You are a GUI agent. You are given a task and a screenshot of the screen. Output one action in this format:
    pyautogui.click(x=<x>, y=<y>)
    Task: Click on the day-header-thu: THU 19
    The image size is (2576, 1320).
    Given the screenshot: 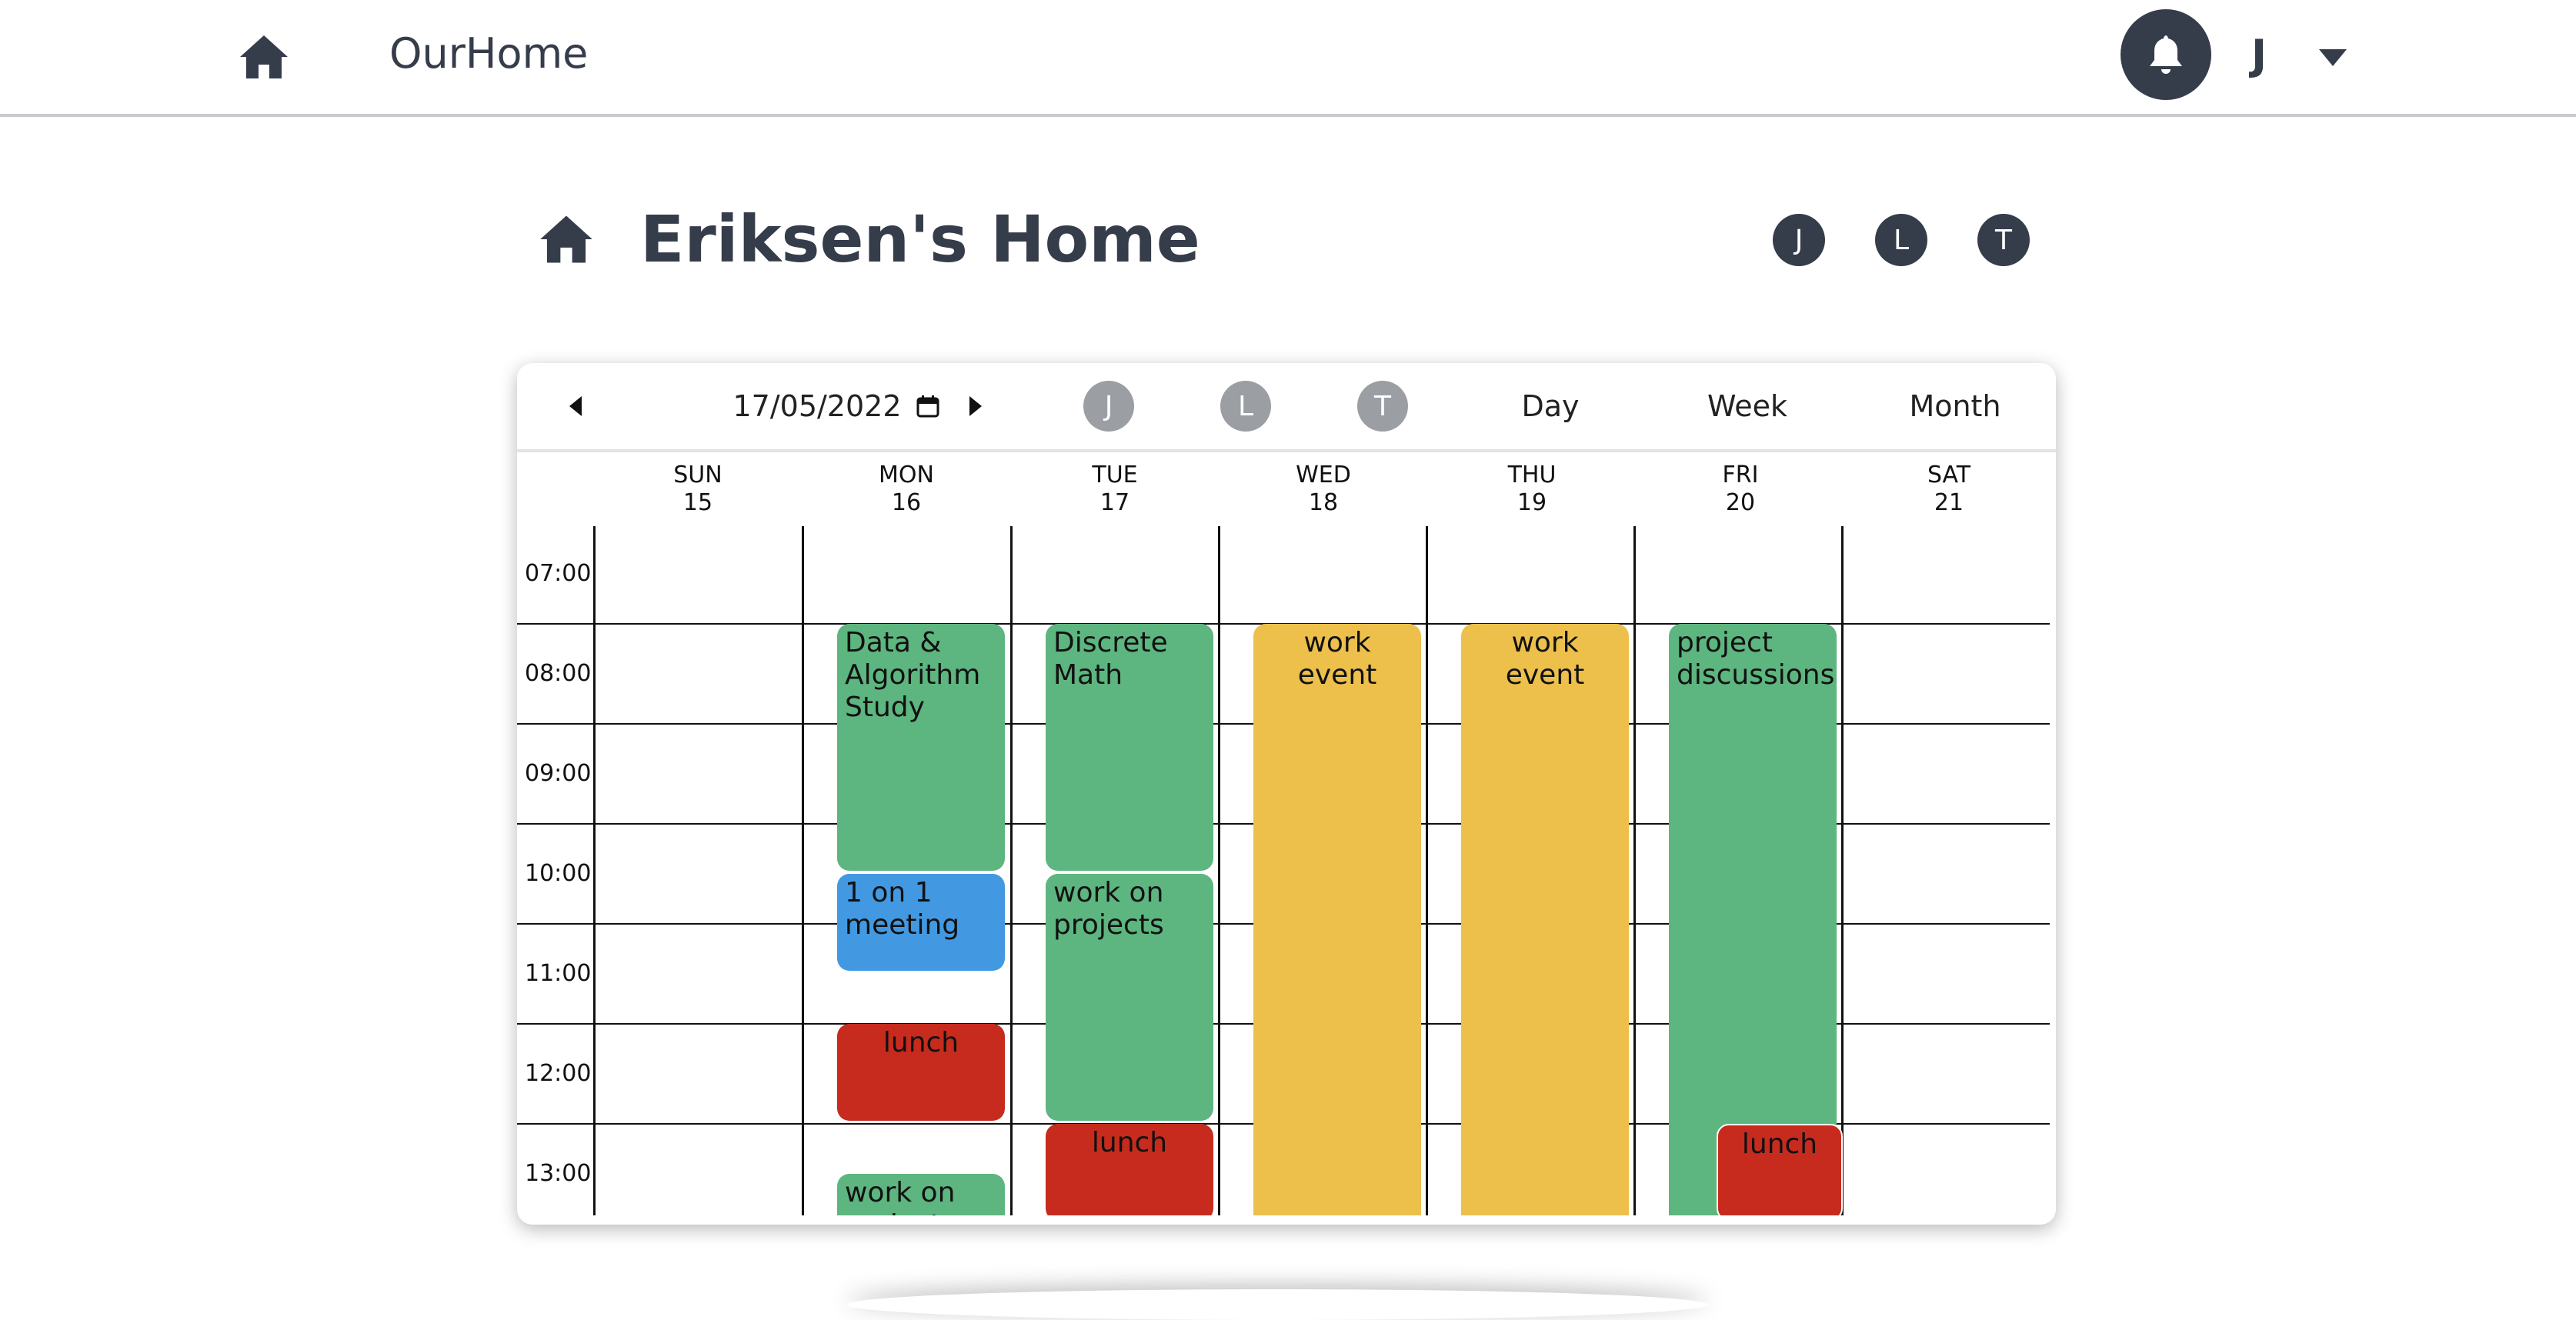 What is the action you would take?
    pyautogui.click(x=1532, y=490)
    